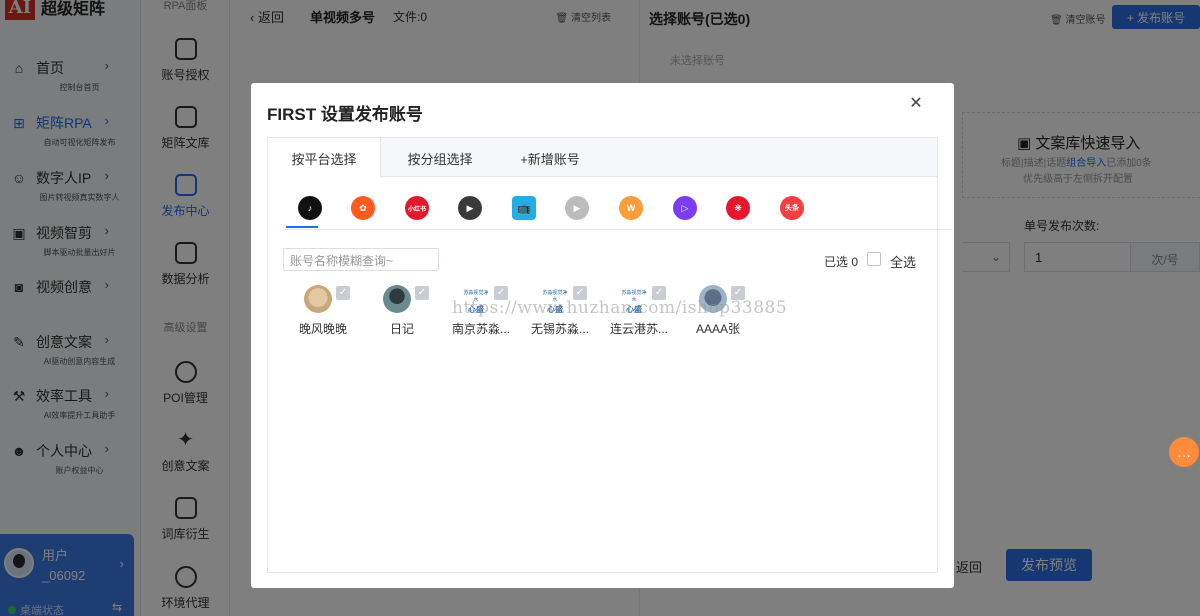 The height and width of the screenshot is (616, 1200). What do you see at coordinates (631, 208) in the screenshot?
I see `wechat-channels-icon: W` at bounding box center [631, 208].